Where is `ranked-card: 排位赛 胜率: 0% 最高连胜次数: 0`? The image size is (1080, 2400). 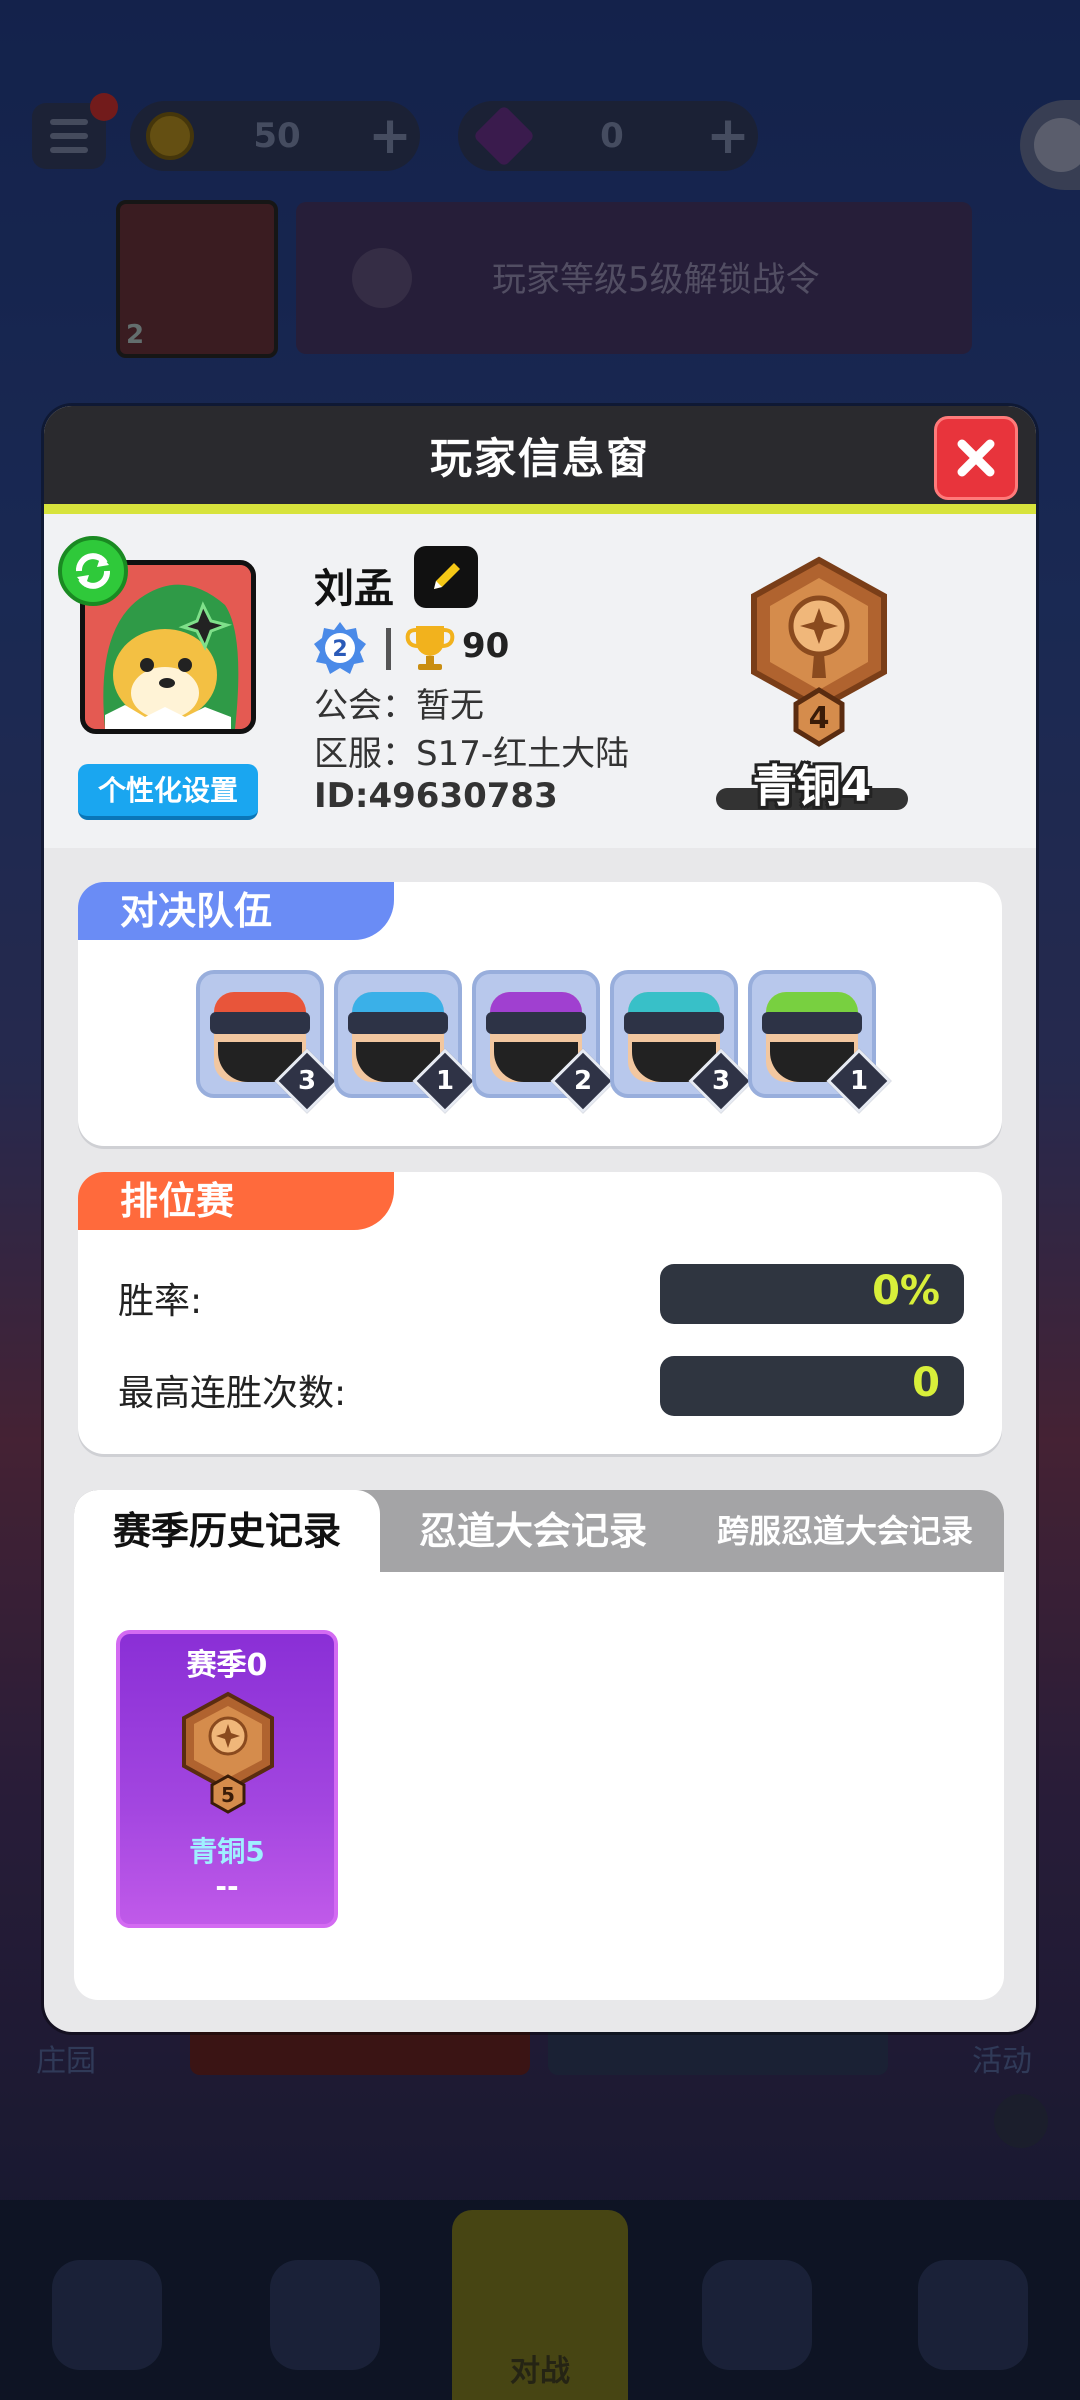 ranked-card: 排位赛 胜率: 0% 最高连胜次数: 0 is located at coordinates (540, 1313).